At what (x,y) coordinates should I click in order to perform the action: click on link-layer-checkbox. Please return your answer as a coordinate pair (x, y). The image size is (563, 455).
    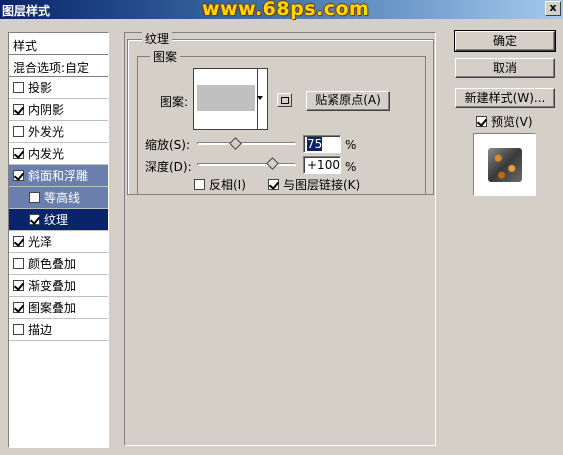
    Looking at the image, I should click on (273, 184).